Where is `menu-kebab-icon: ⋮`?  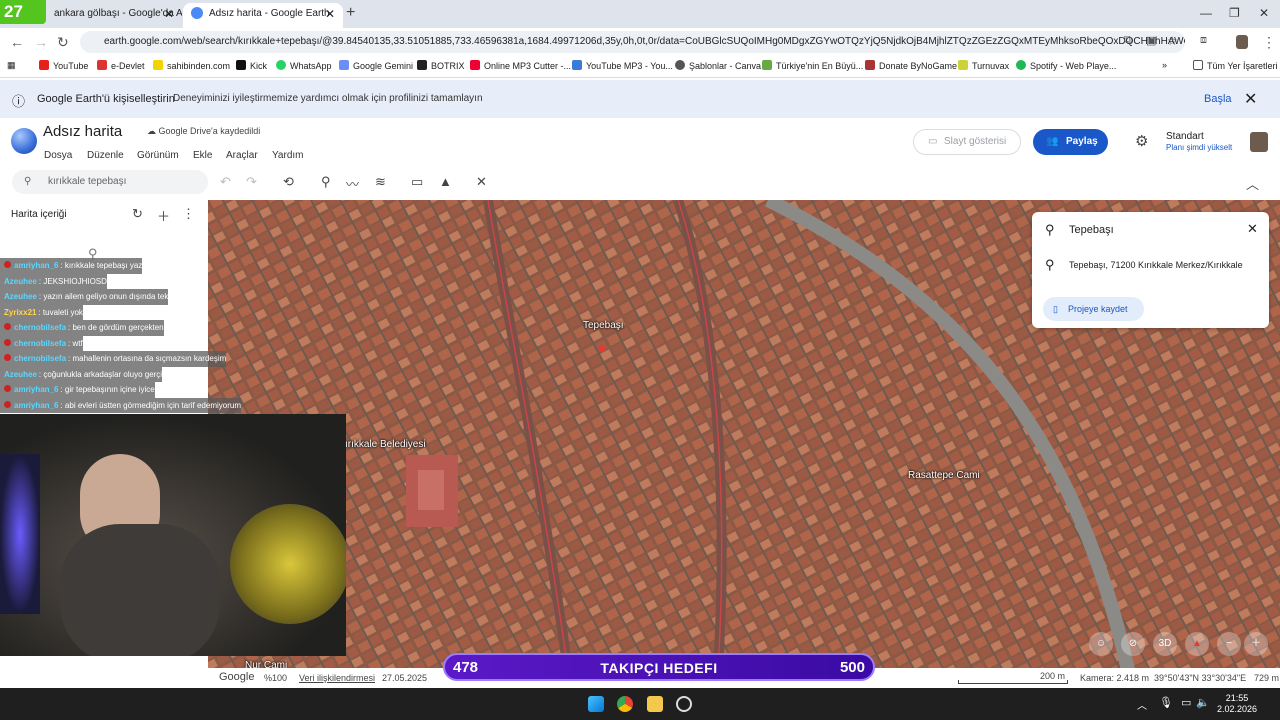 menu-kebab-icon: ⋮ is located at coordinates (1269, 42).